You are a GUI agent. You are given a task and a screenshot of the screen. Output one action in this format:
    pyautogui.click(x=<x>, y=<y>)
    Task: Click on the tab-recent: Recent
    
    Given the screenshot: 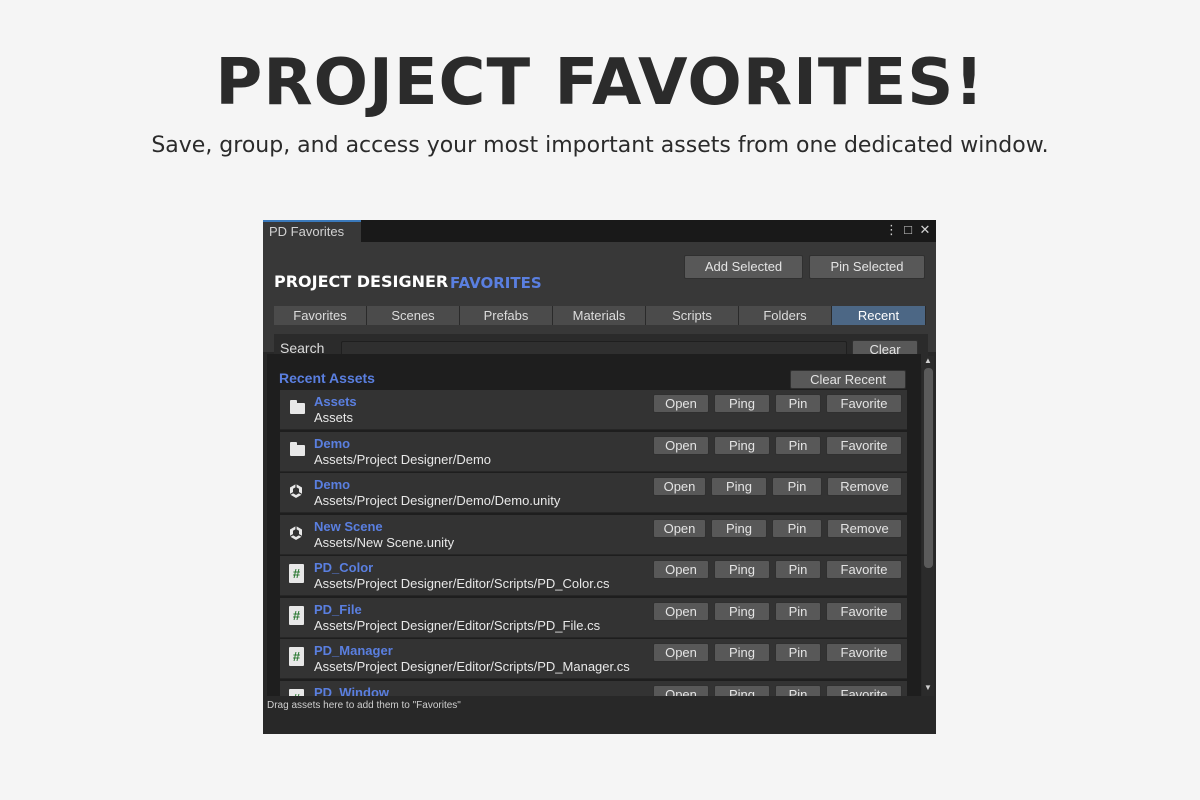 What is the action you would take?
    pyautogui.click(x=879, y=315)
    